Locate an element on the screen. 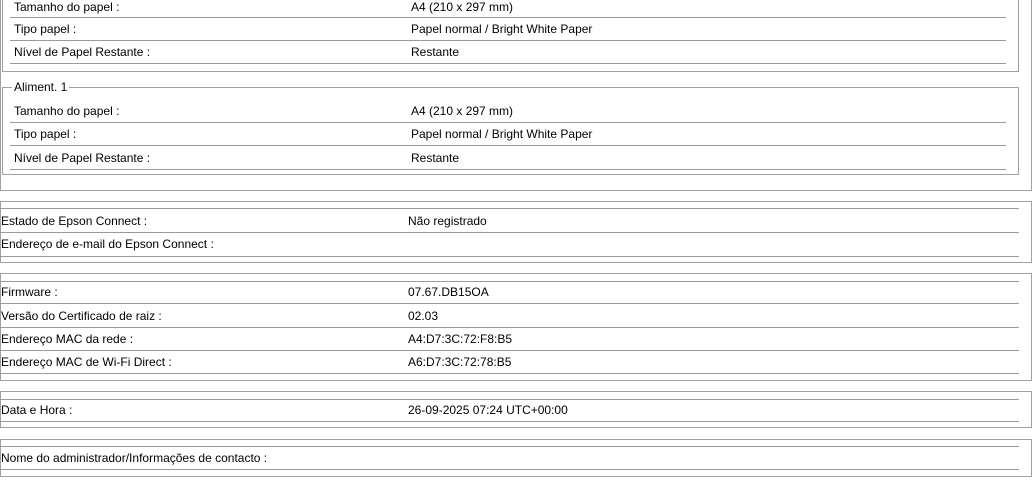  datetime-value: 26-09-2025 07:24 UTC+00:00 is located at coordinates (488, 410).